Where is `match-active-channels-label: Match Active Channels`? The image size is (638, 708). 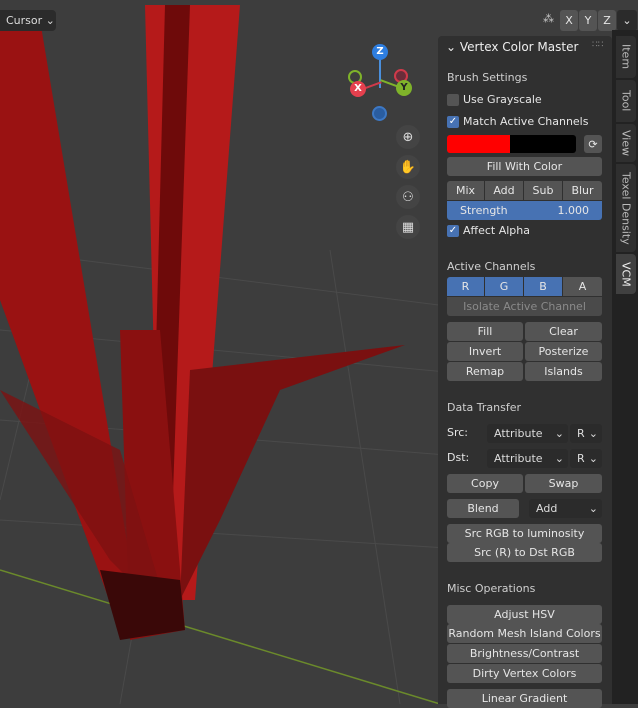
match-active-channels-label: Match Active Channels is located at coordinates (526, 121).